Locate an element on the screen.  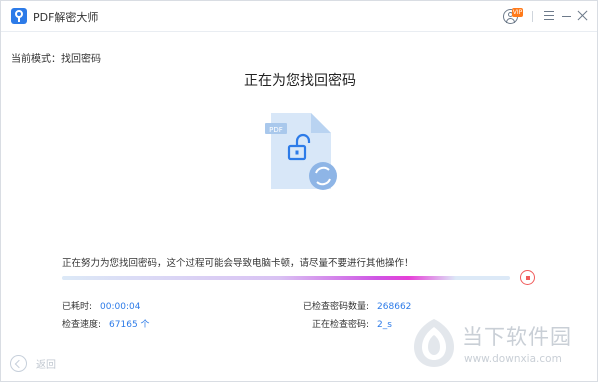
progress-bar is located at coordinates (286, 278).